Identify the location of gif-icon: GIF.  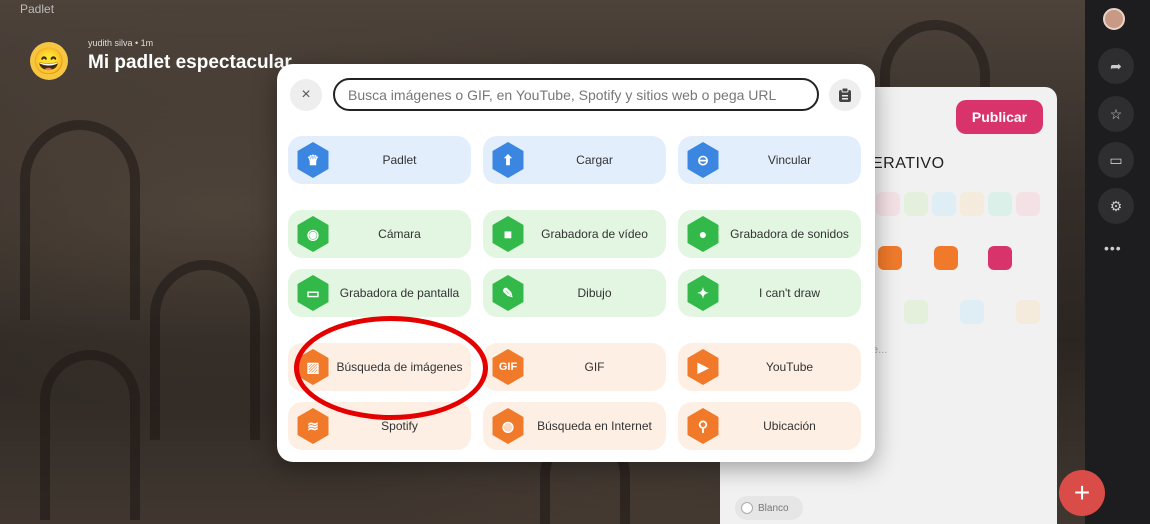
(508, 367).